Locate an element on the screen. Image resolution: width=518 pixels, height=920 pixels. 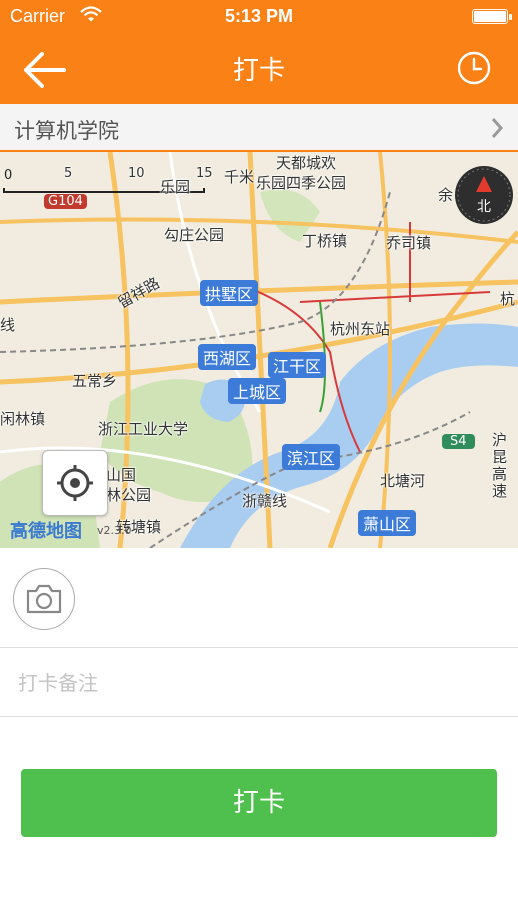
district-label: 西湖区 is located at coordinates (227, 357).